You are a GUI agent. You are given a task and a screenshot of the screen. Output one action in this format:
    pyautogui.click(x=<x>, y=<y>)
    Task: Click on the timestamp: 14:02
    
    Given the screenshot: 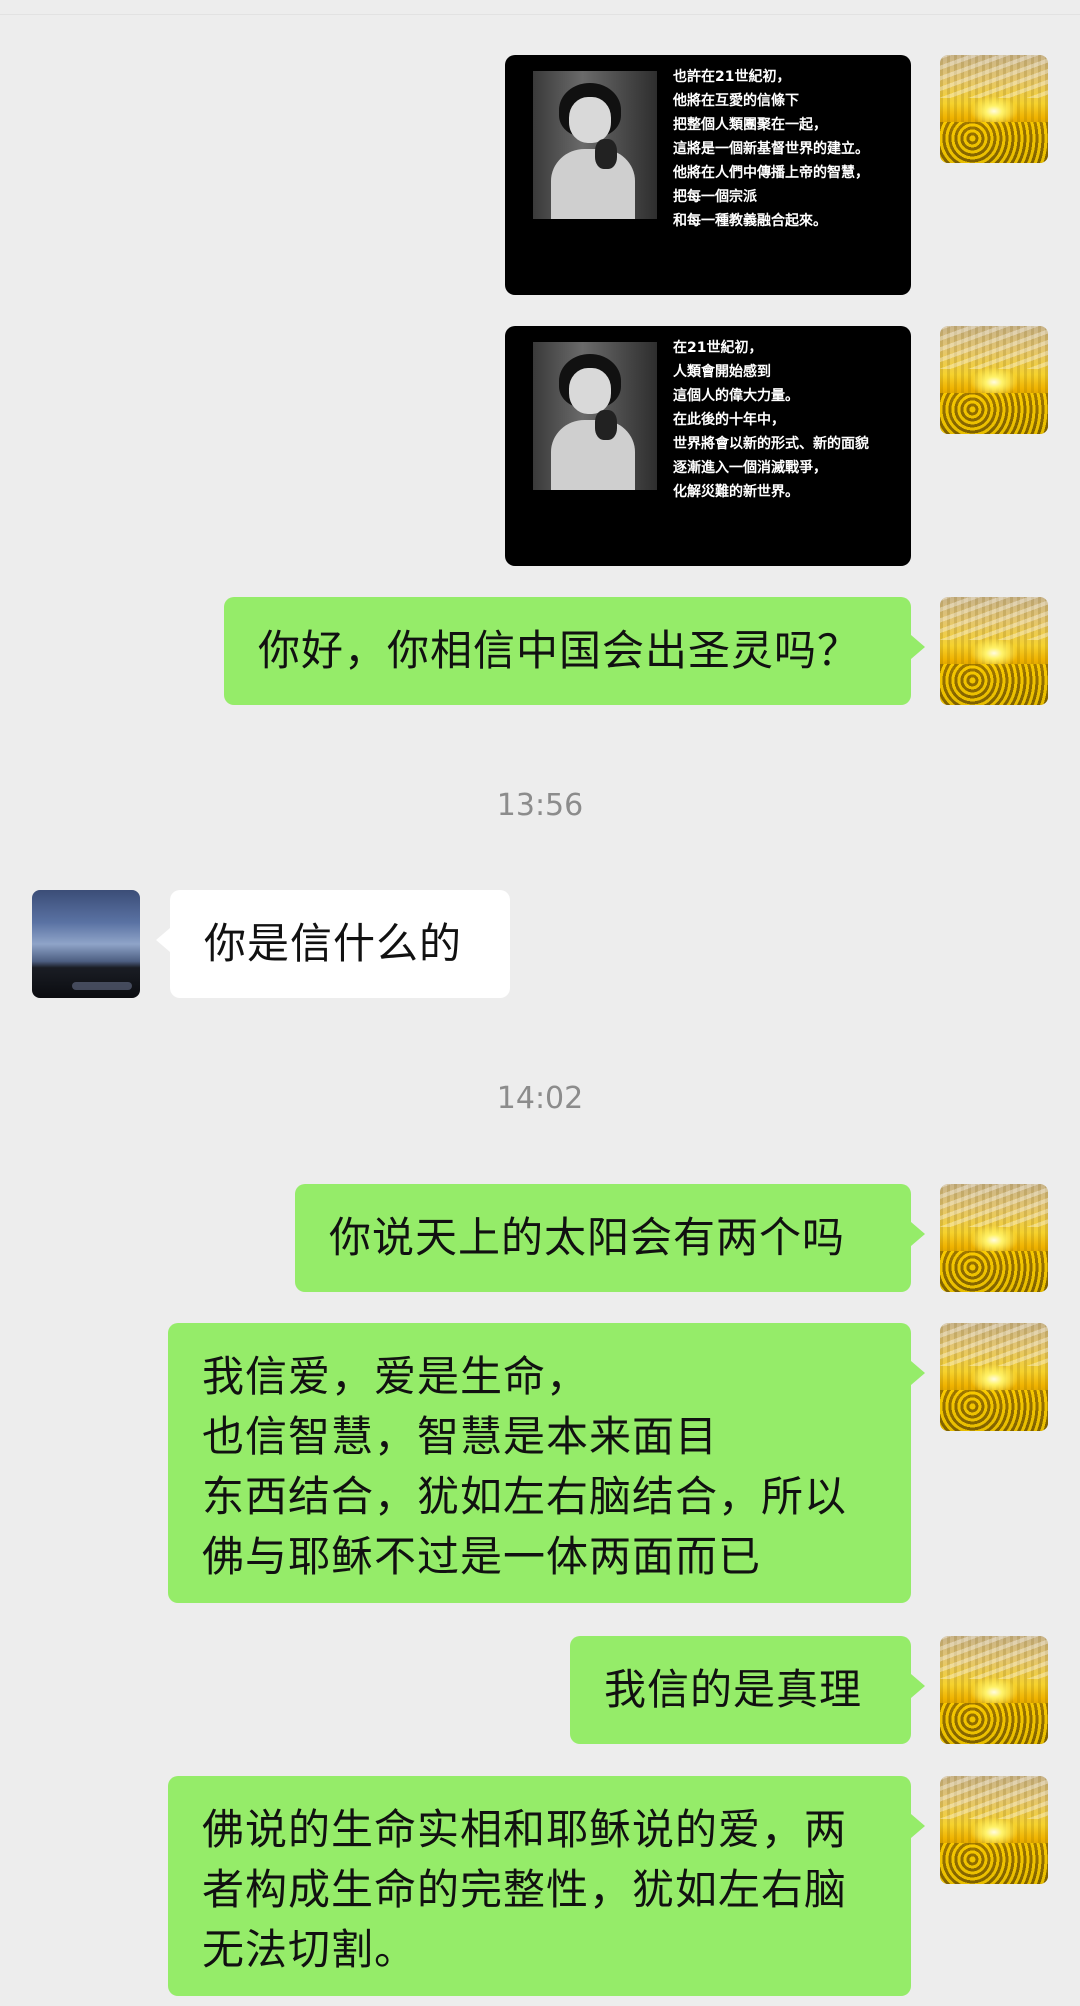 What is the action you would take?
    pyautogui.click(x=540, y=1098)
    